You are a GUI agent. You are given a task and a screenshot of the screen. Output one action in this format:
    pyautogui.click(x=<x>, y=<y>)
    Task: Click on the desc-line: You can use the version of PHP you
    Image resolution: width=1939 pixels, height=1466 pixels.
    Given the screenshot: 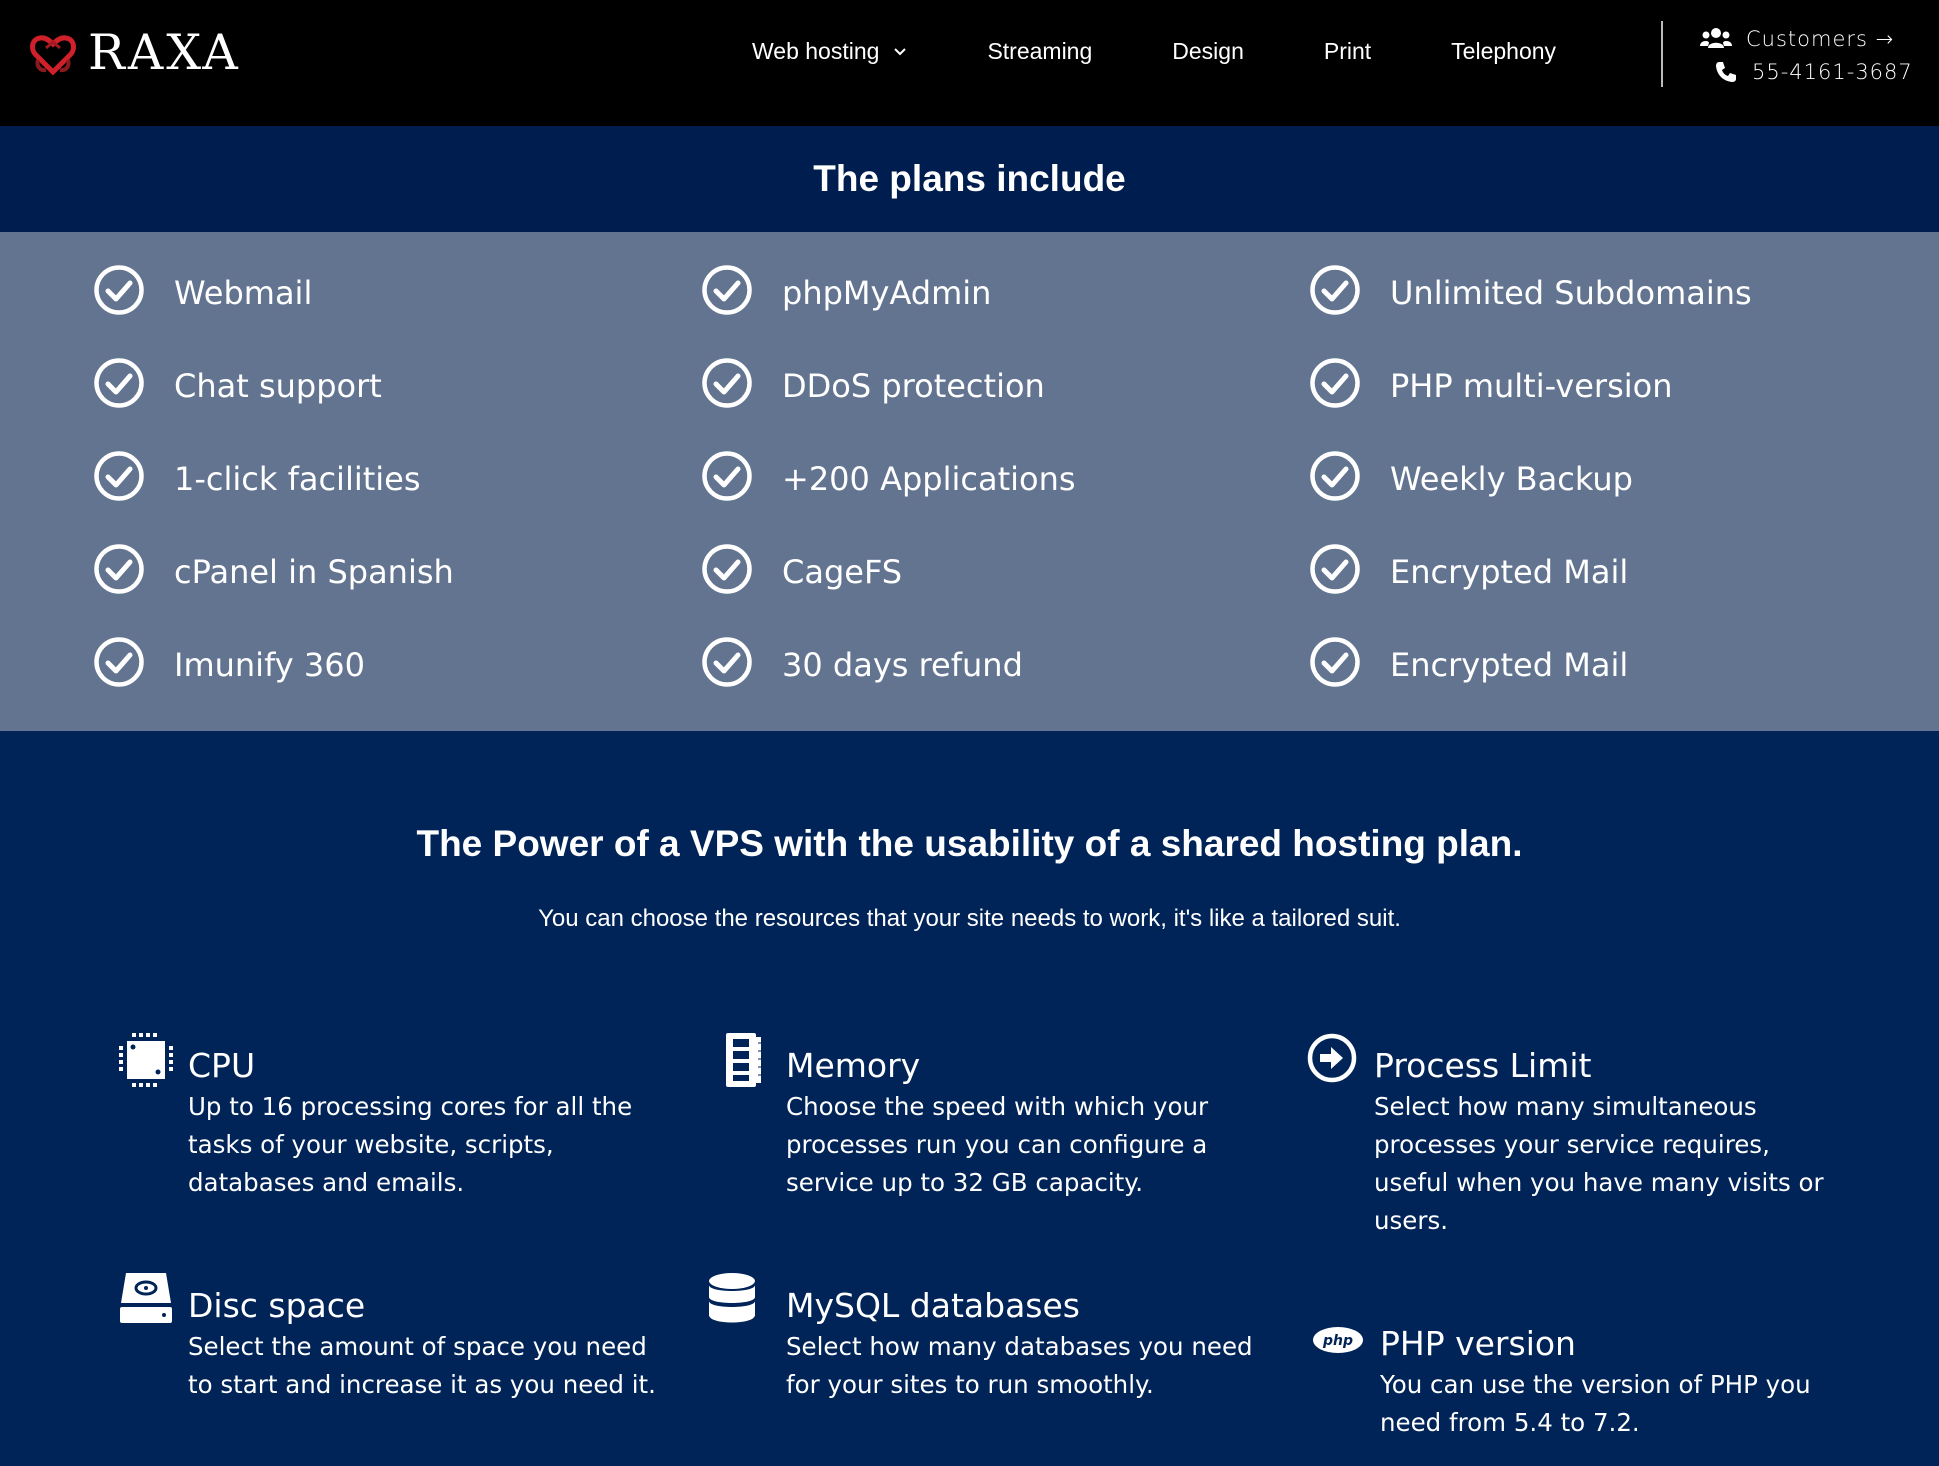 What is the action you would take?
    pyautogui.click(x=1595, y=1385)
    